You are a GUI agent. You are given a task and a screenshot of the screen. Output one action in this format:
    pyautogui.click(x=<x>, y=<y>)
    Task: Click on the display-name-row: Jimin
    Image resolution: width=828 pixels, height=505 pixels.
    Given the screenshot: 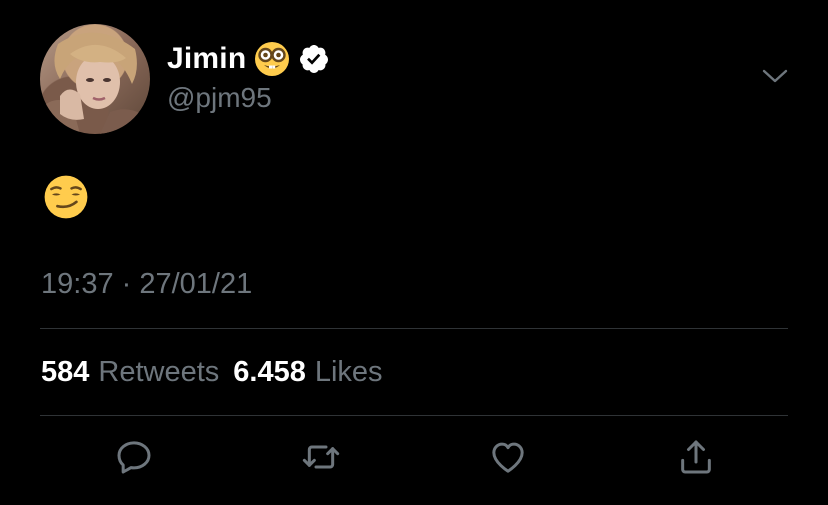 What is the action you would take?
    pyautogui.click(x=248, y=59)
    